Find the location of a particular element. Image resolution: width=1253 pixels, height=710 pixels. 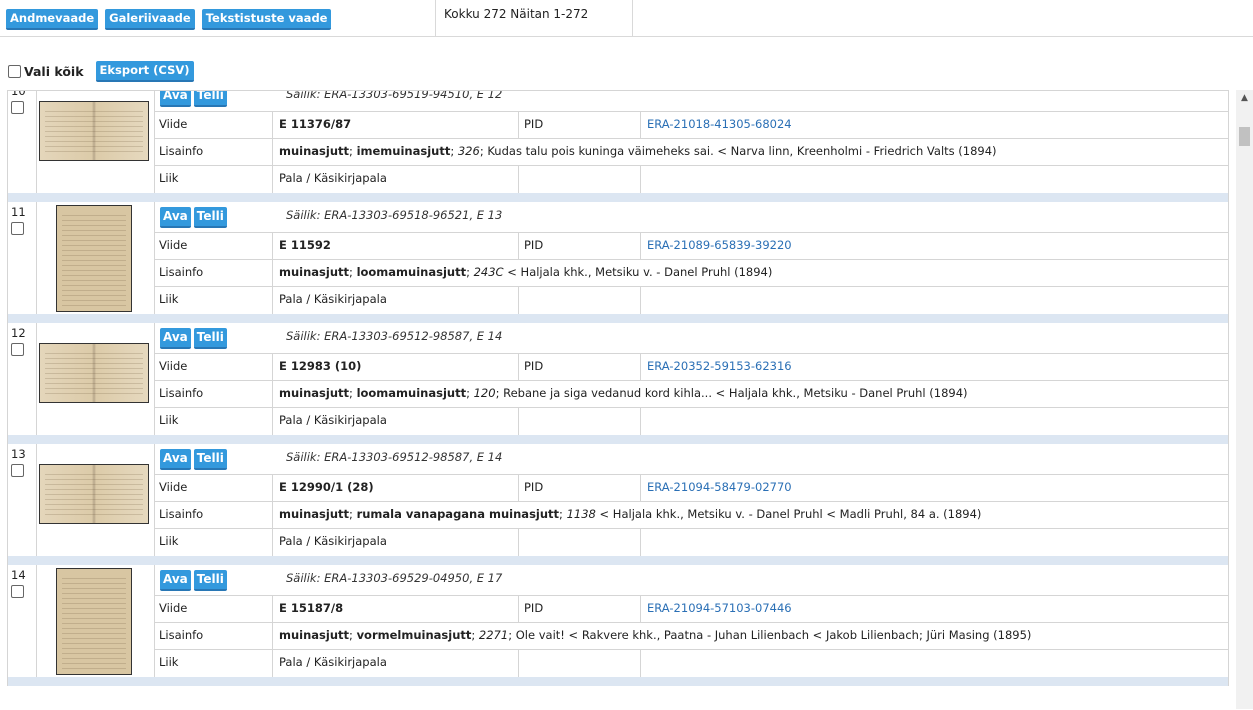

select-all-checkbox is located at coordinates (14, 71).